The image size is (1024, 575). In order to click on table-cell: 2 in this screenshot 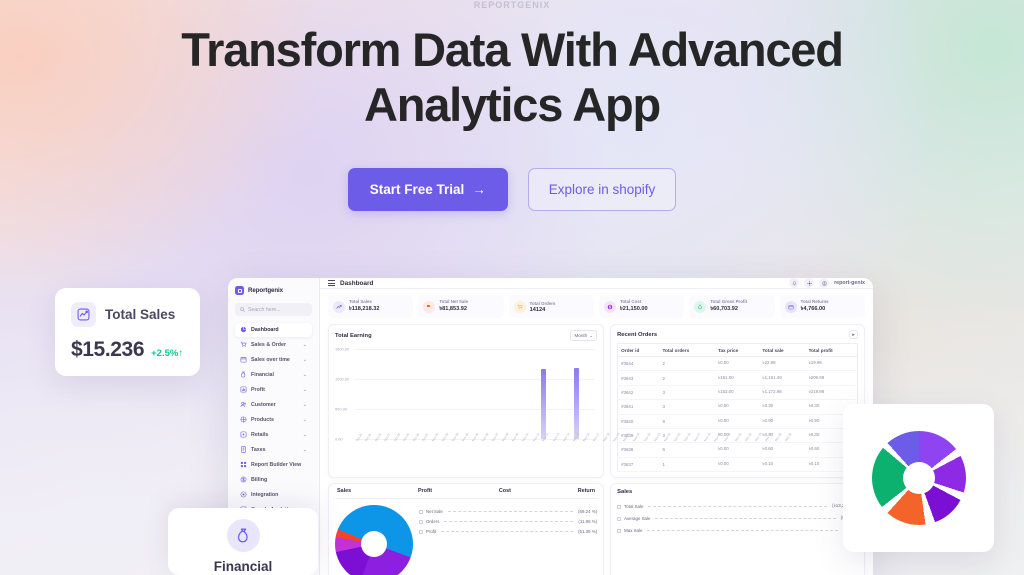, I will do `click(687, 378)`.